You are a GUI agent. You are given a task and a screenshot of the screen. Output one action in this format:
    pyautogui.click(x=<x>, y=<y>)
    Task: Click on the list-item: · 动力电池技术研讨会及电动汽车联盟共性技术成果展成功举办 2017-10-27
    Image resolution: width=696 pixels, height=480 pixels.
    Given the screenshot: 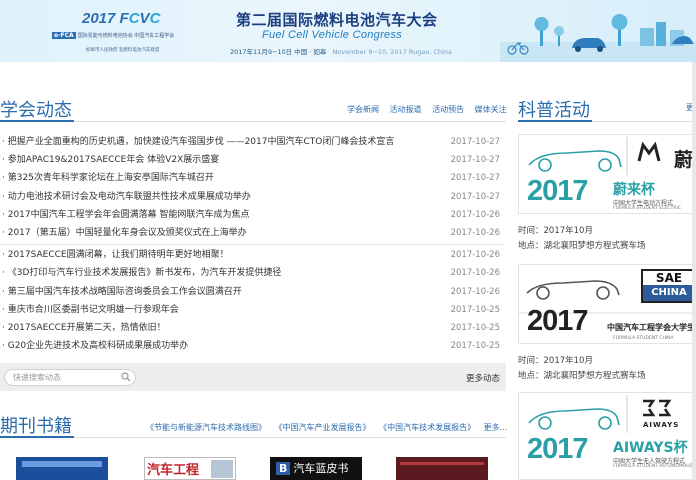 What is the action you would take?
    pyautogui.click(x=252, y=197)
    